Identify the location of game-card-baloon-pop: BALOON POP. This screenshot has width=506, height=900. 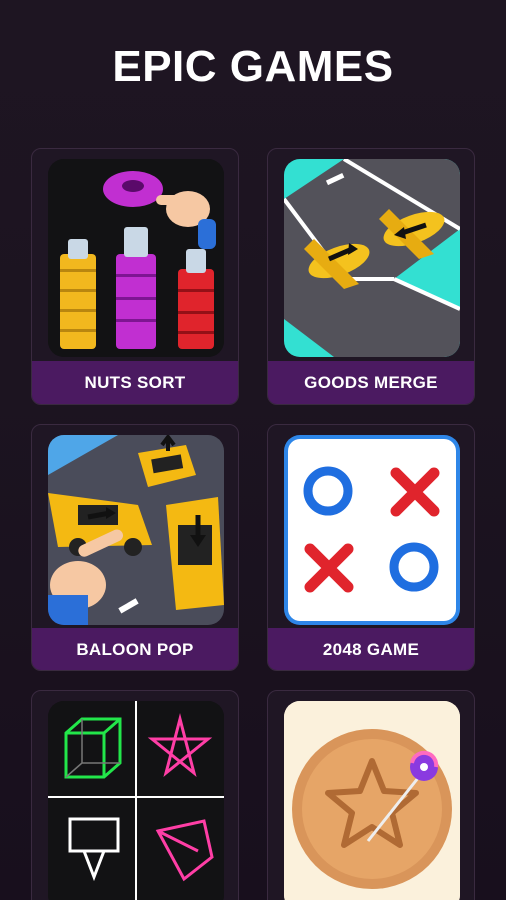
(135, 547).